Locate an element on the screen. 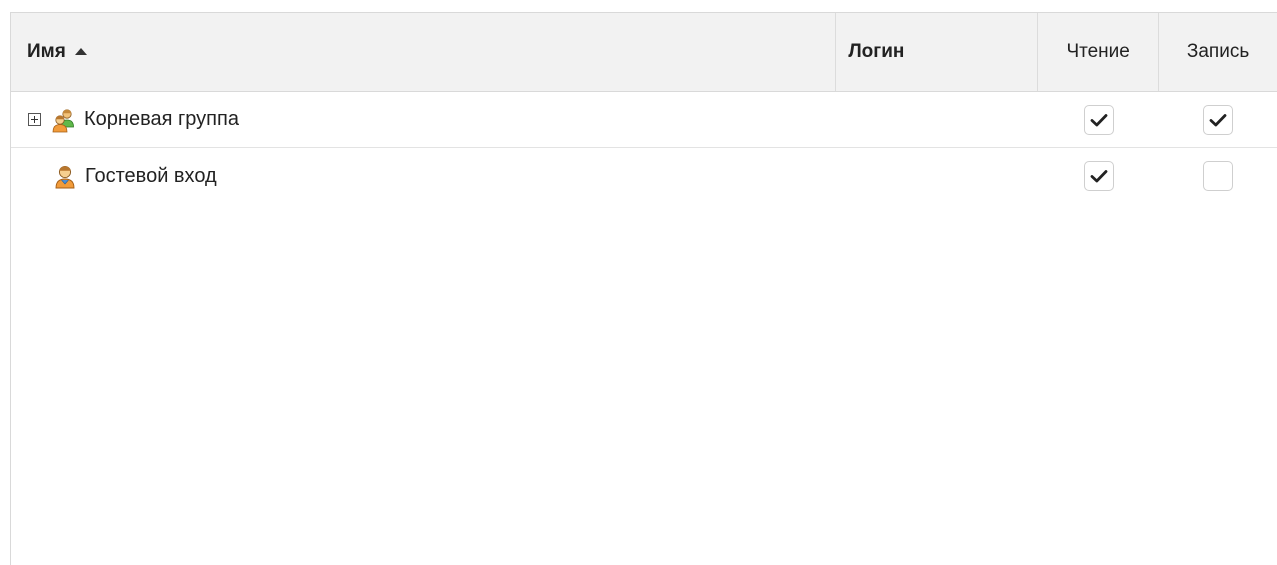 The image size is (1277, 565). column-header-login-label: Логин is located at coordinates (876, 51).